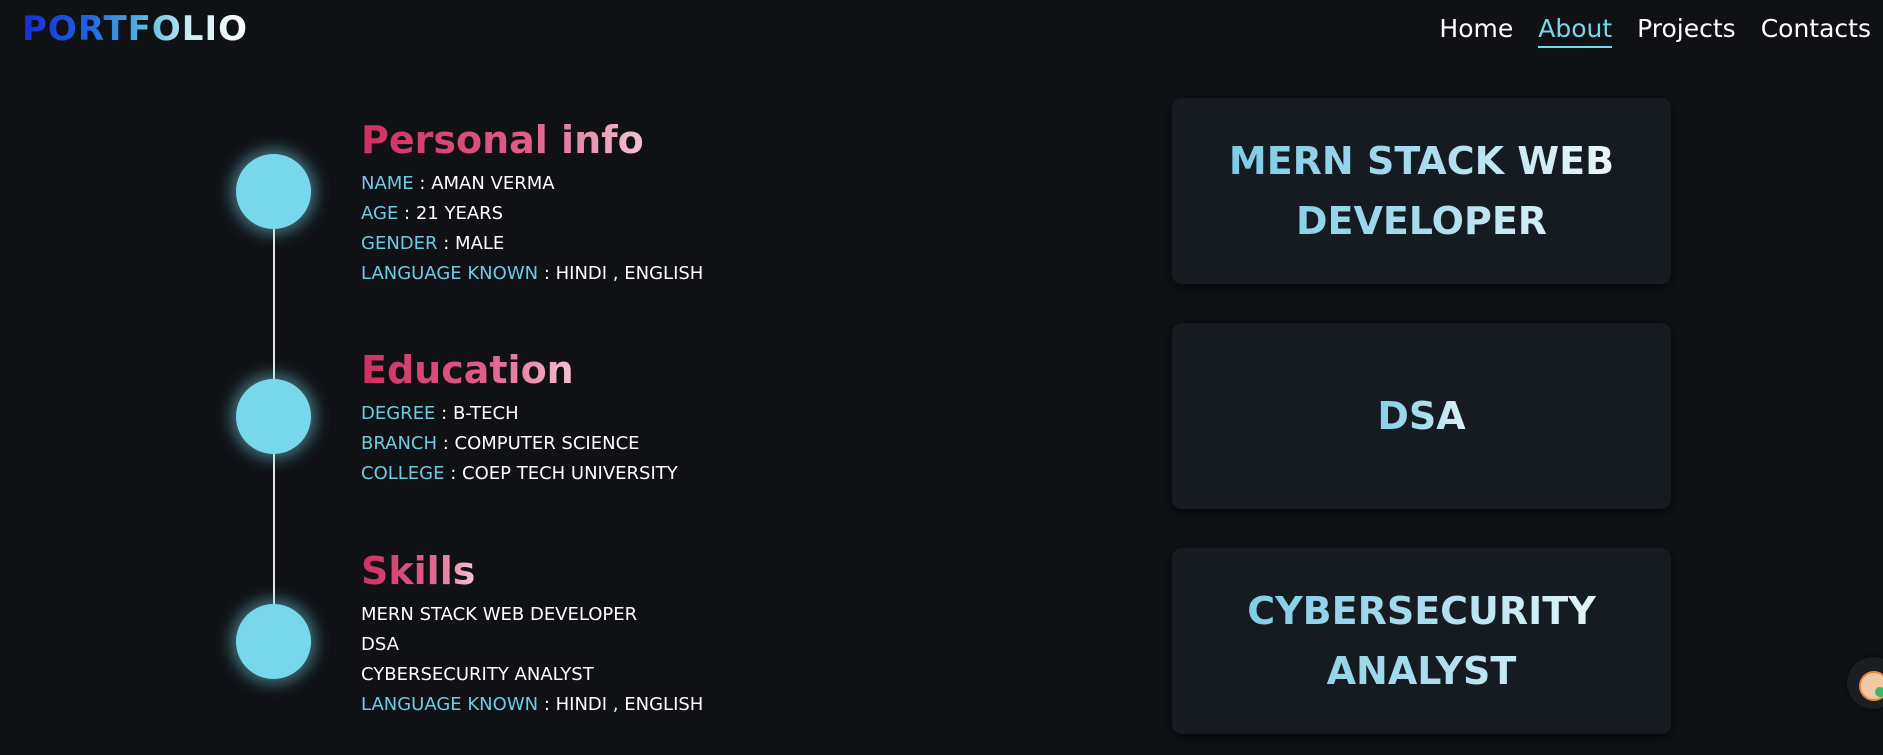 This screenshot has width=1883, height=755. What do you see at coordinates (493, 183) in the screenshot?
I see `info-value: AMAN VERMA` at bounding box center [493, 183].